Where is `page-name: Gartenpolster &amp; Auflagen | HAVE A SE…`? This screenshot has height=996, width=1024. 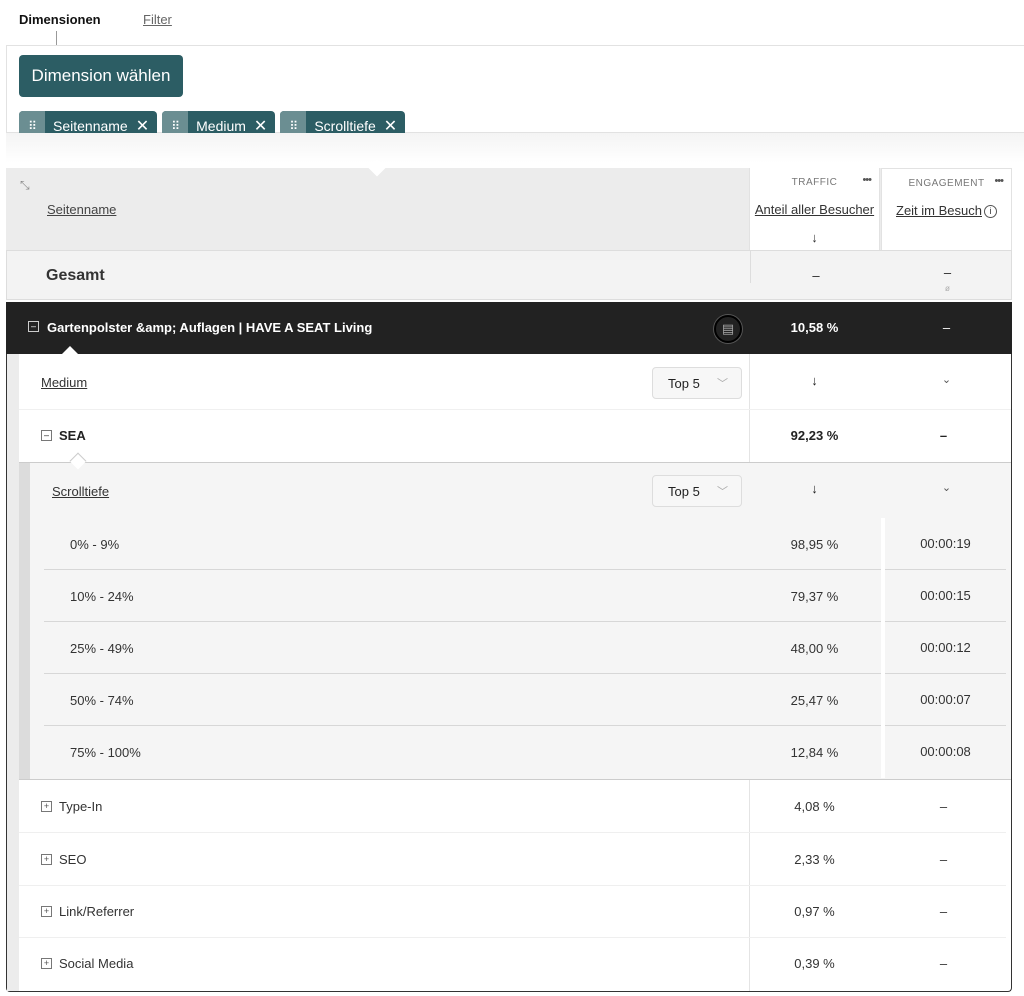 page-name: Gartenpolster &amp; Auflagen | HAVE A SE… is located at coordinates (210, 327).